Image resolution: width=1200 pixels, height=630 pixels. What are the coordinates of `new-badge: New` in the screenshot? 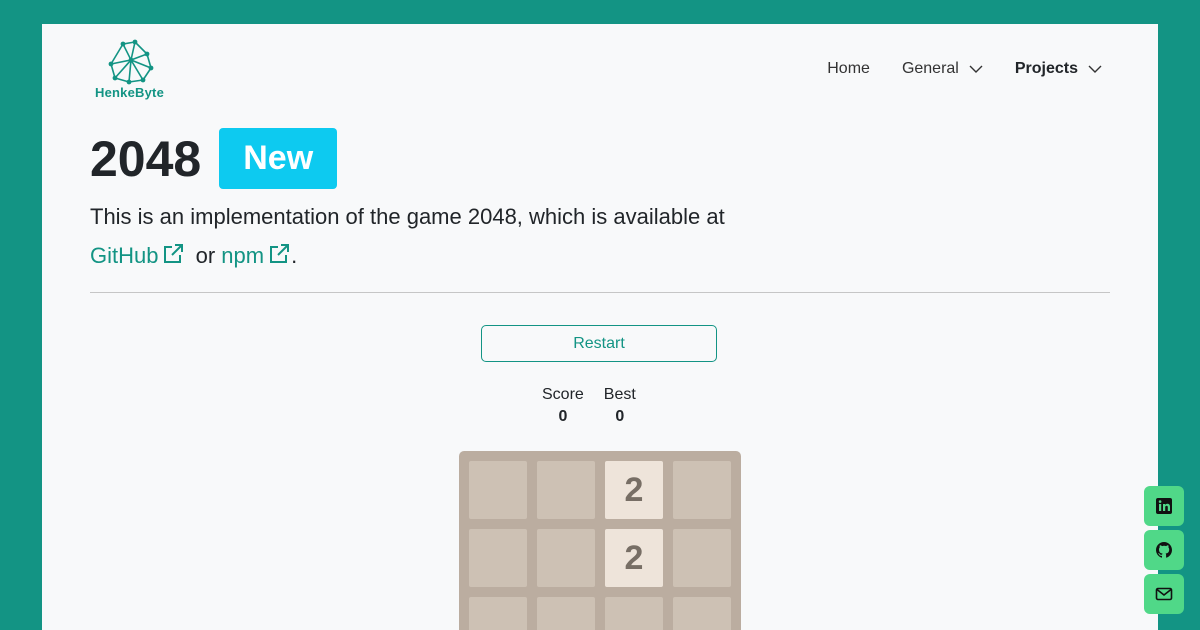 It's located at (278, 158).